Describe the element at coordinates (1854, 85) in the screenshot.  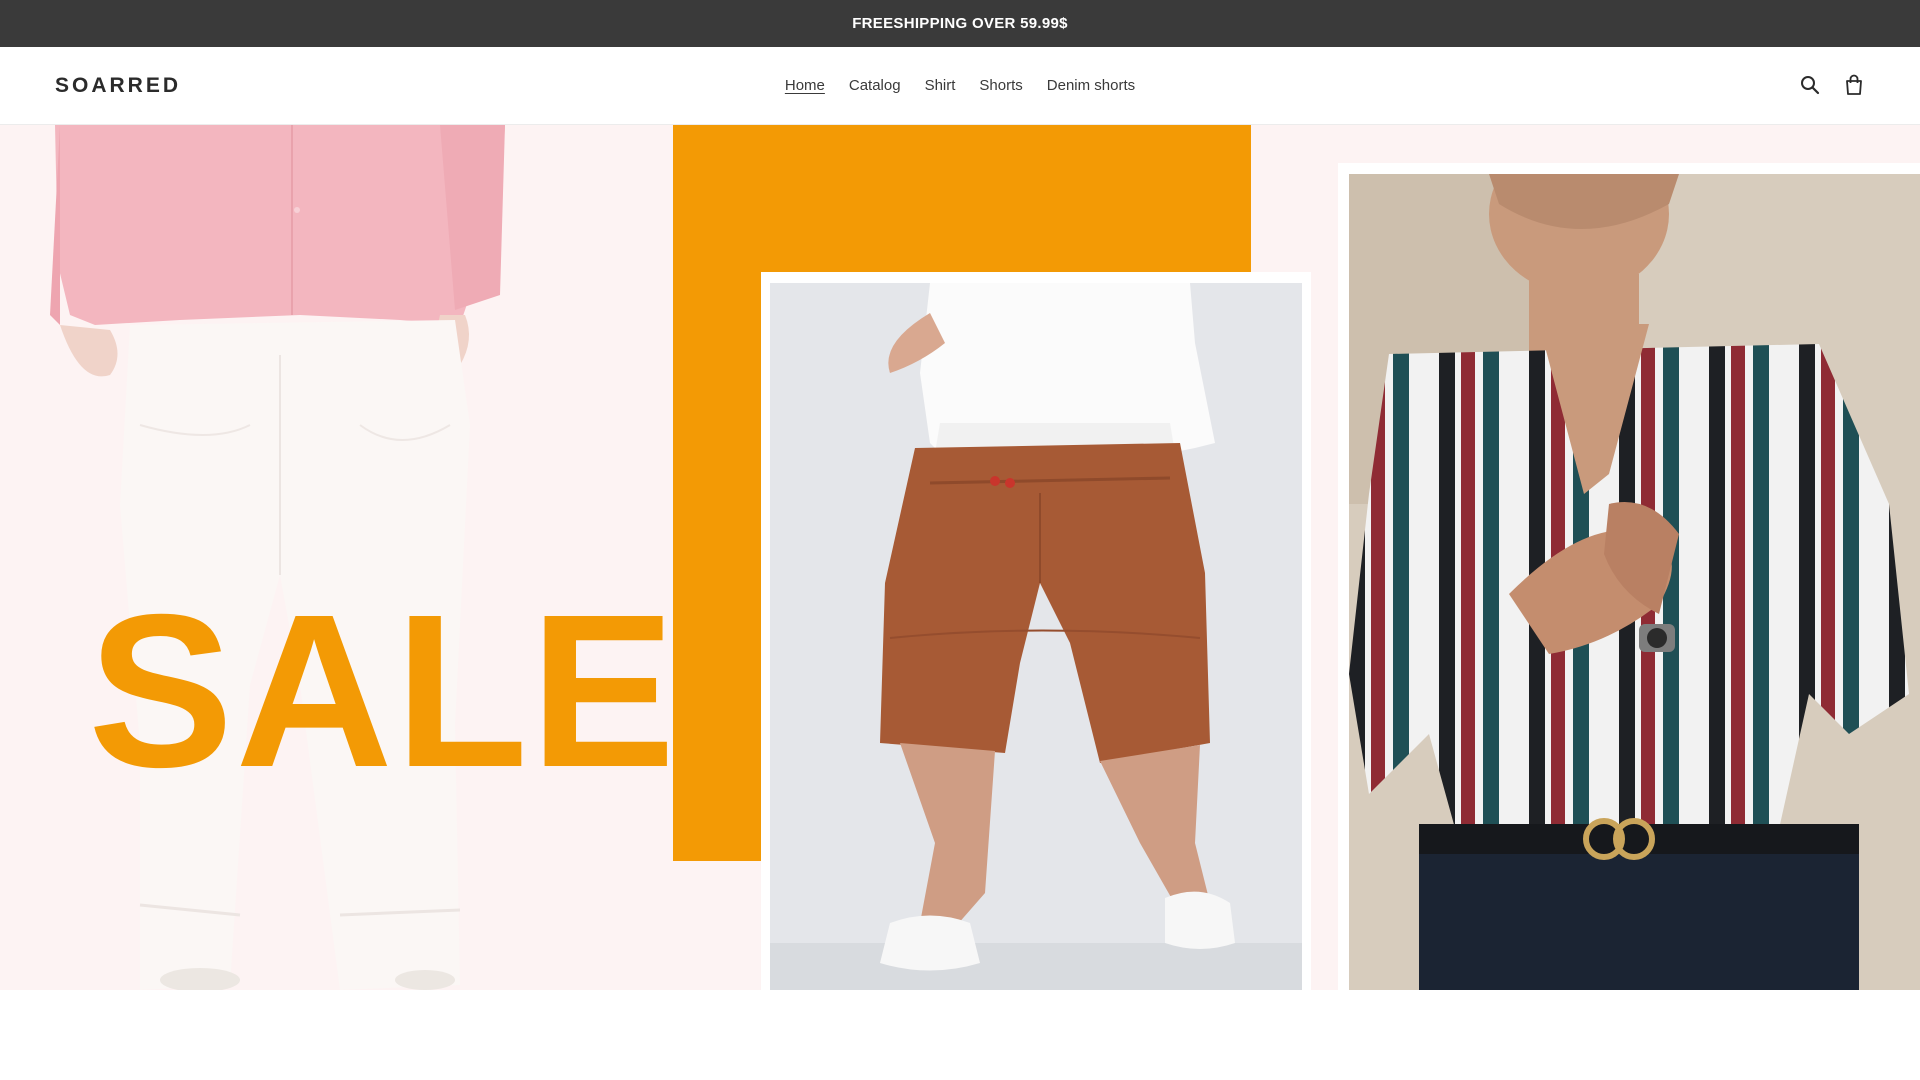
I see `cart-icon` at that location.